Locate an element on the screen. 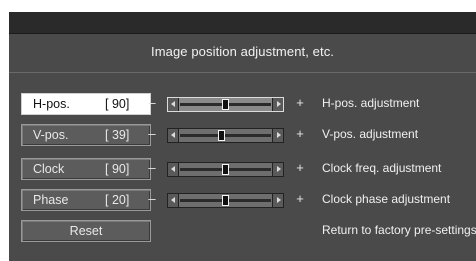  v-pos-slider is located at coordinates (225, 135).